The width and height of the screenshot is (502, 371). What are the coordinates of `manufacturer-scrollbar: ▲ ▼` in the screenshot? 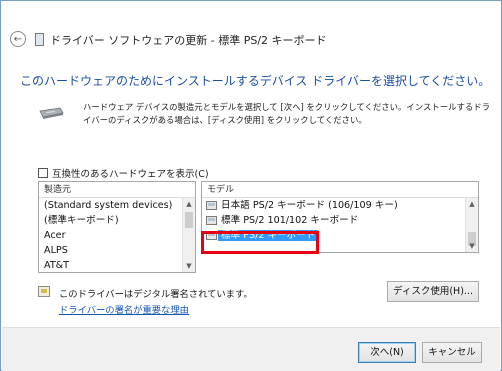 It's located at (188, 235).